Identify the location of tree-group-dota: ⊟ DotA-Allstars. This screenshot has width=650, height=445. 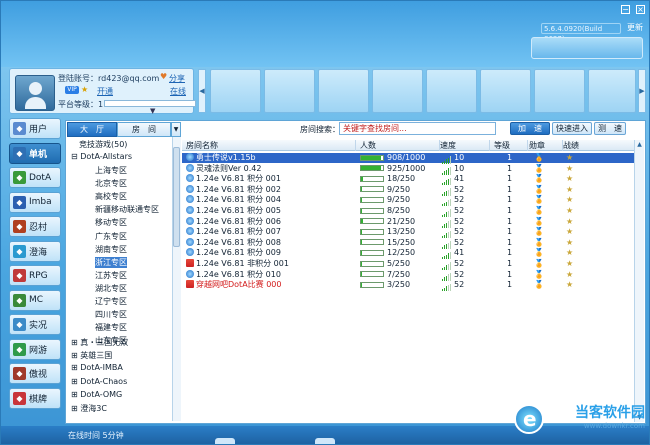
(101, 156).